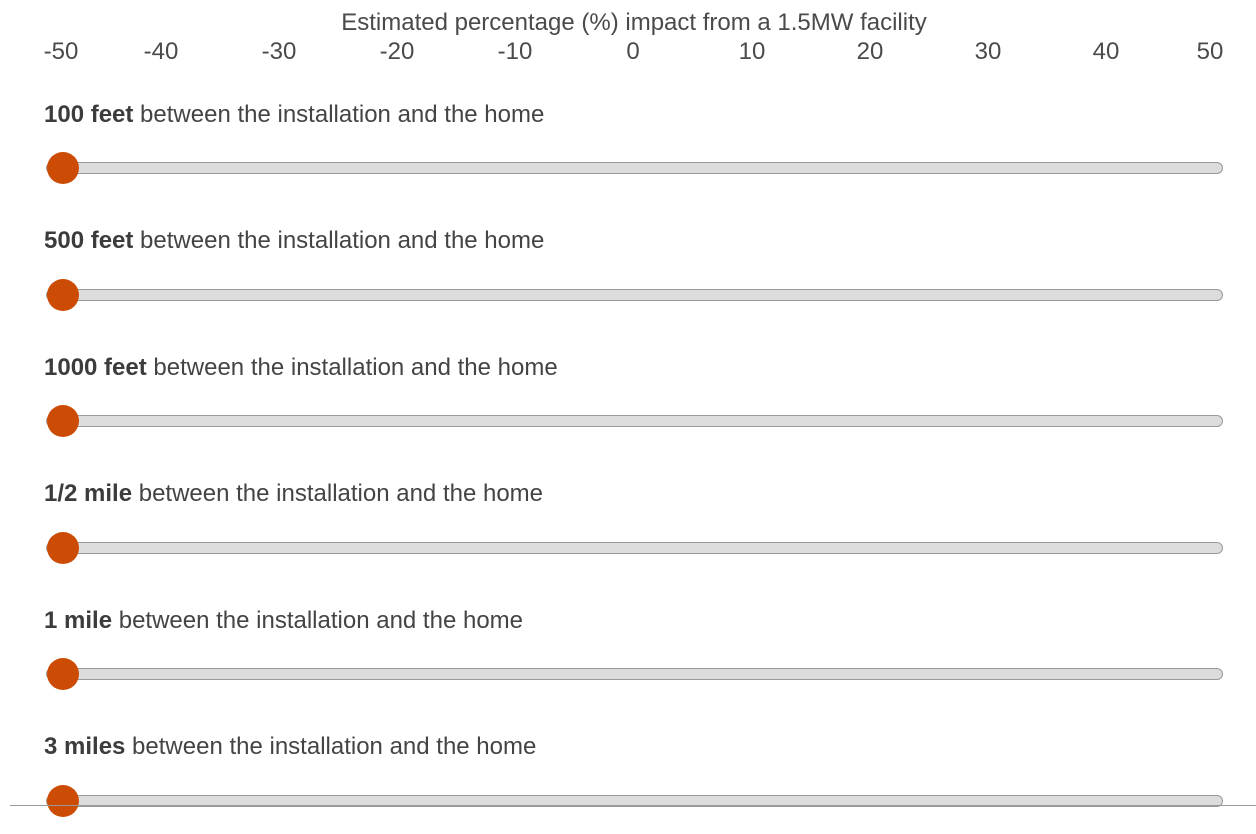  I want to click on tick-label: -40, so click(161, 51).